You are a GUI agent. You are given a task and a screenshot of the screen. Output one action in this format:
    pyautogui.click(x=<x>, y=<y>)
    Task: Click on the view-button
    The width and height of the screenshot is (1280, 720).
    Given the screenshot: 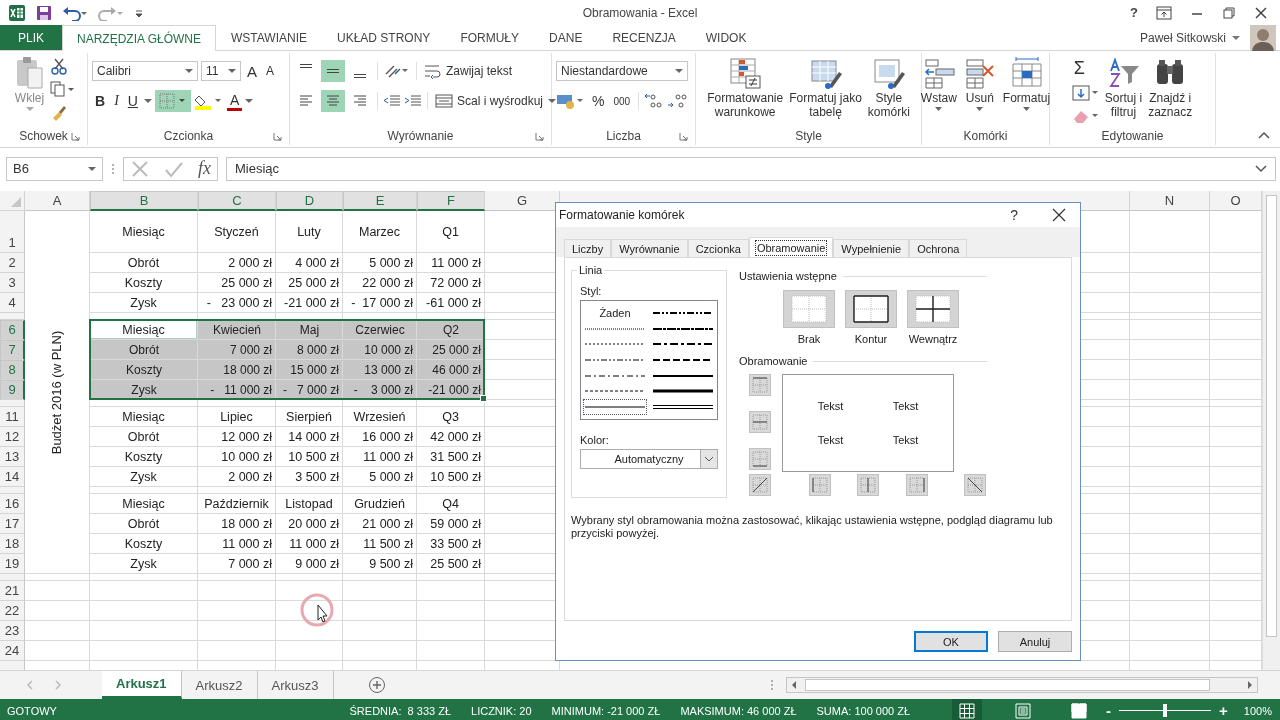 What is the action you would take?
    pyautogui.click(x=967, y=709)
    